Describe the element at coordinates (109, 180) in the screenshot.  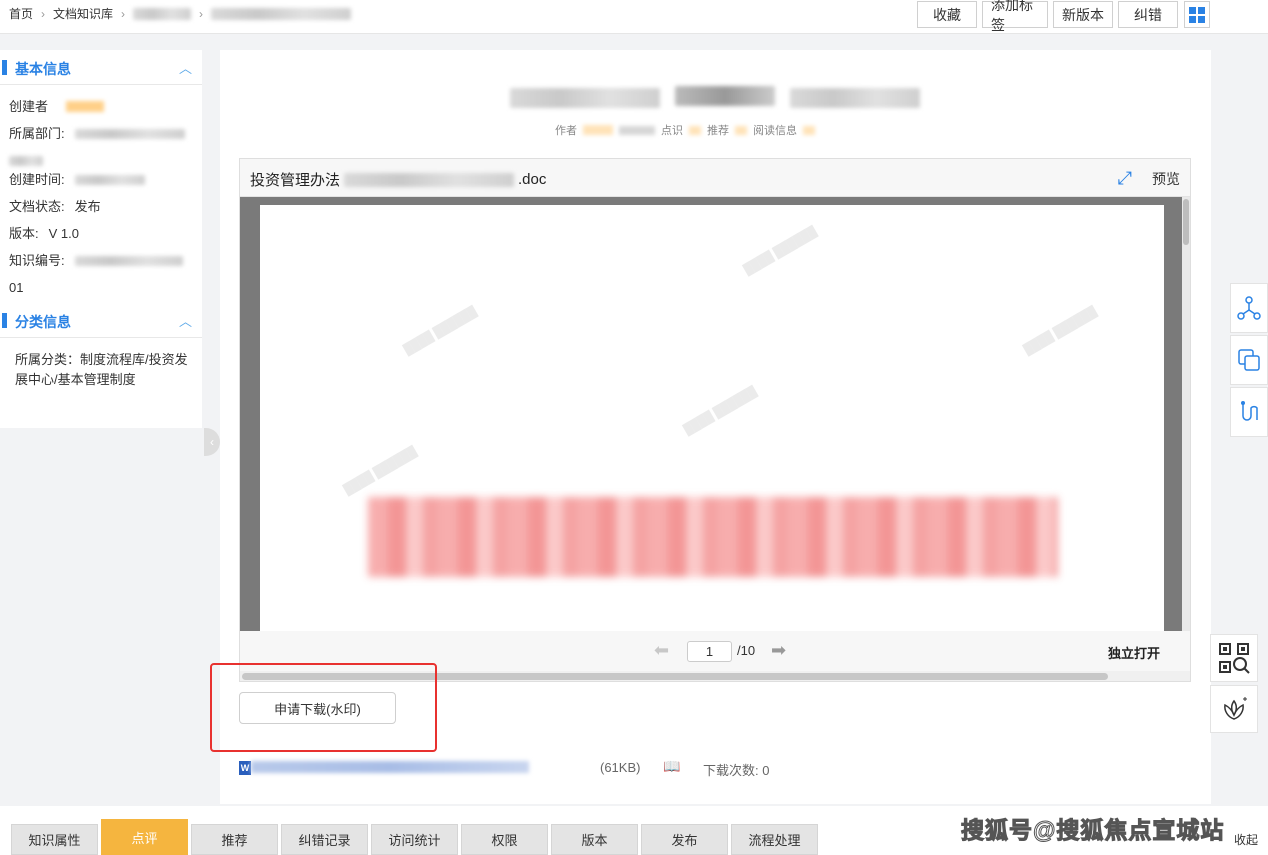
I see `created-value` at that location.